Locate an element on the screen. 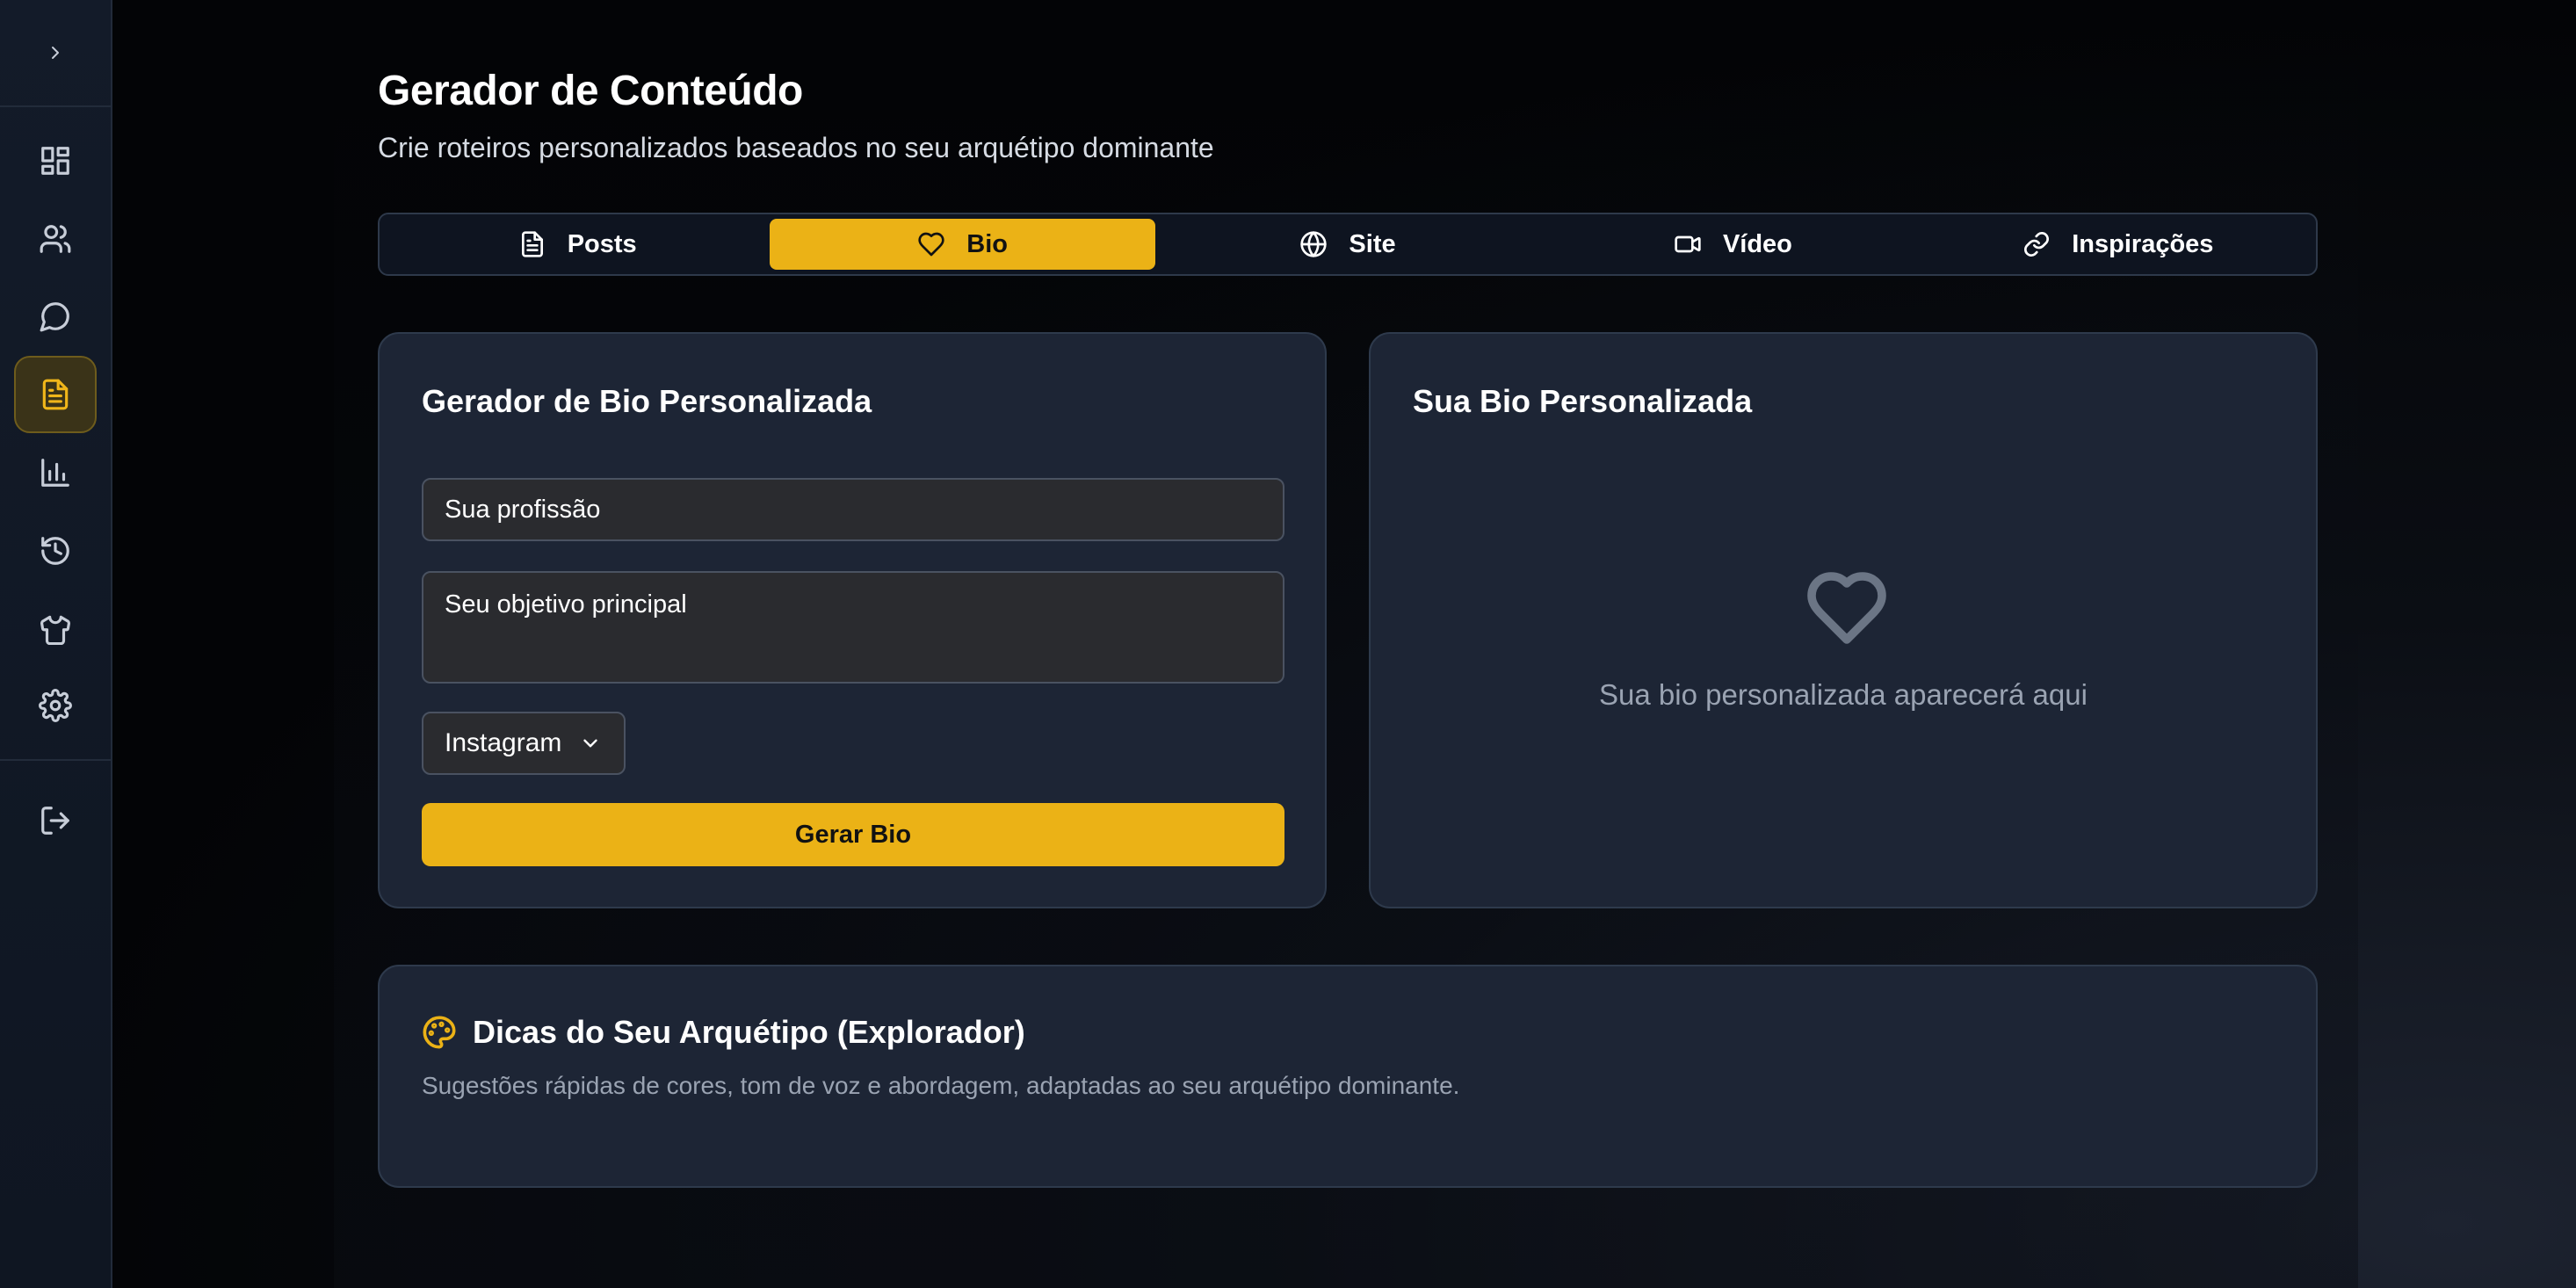 This screenshot has height=1288, width=2576. chart-icon is located at coordinates (55, 473).